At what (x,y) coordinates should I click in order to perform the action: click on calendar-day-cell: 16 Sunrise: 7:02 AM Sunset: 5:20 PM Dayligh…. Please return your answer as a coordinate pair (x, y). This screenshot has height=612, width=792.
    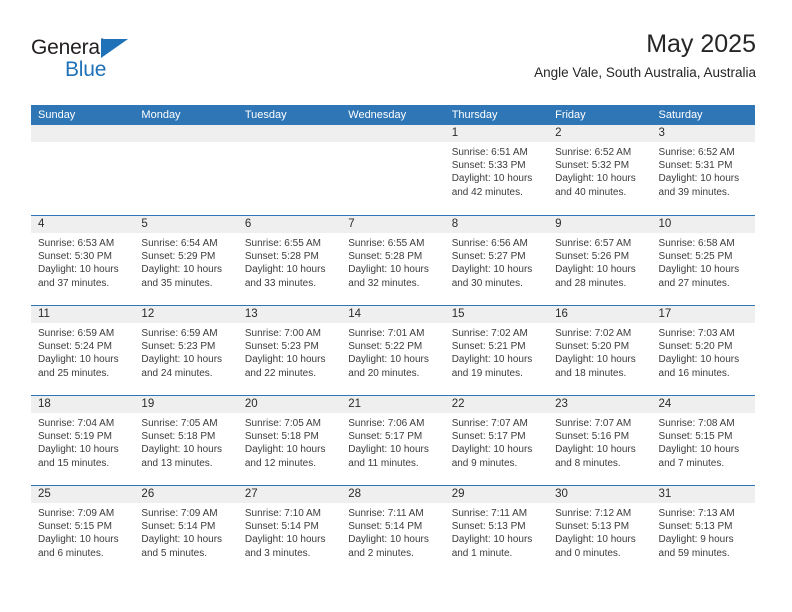
    Looking at the image, I should click on (600, 350).